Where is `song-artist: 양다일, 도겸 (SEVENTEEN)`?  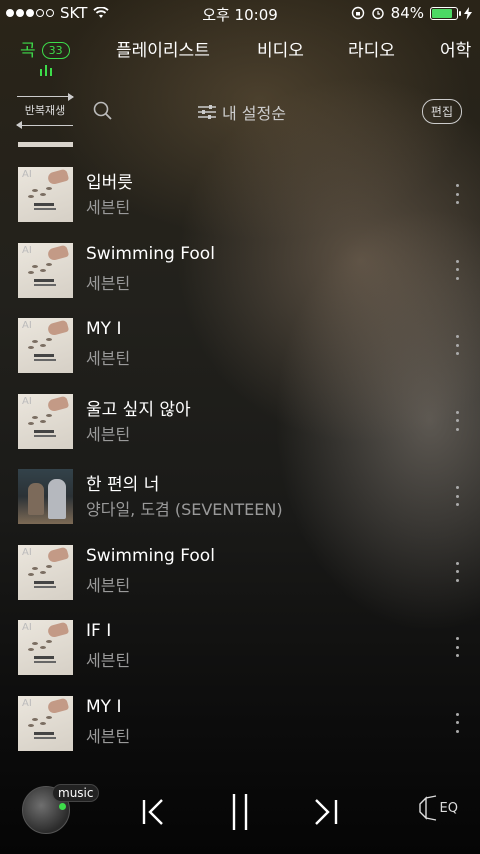 song-artist: 양다일, 도겸 (SEVENTEEN) is located at coordinates (184, 509).